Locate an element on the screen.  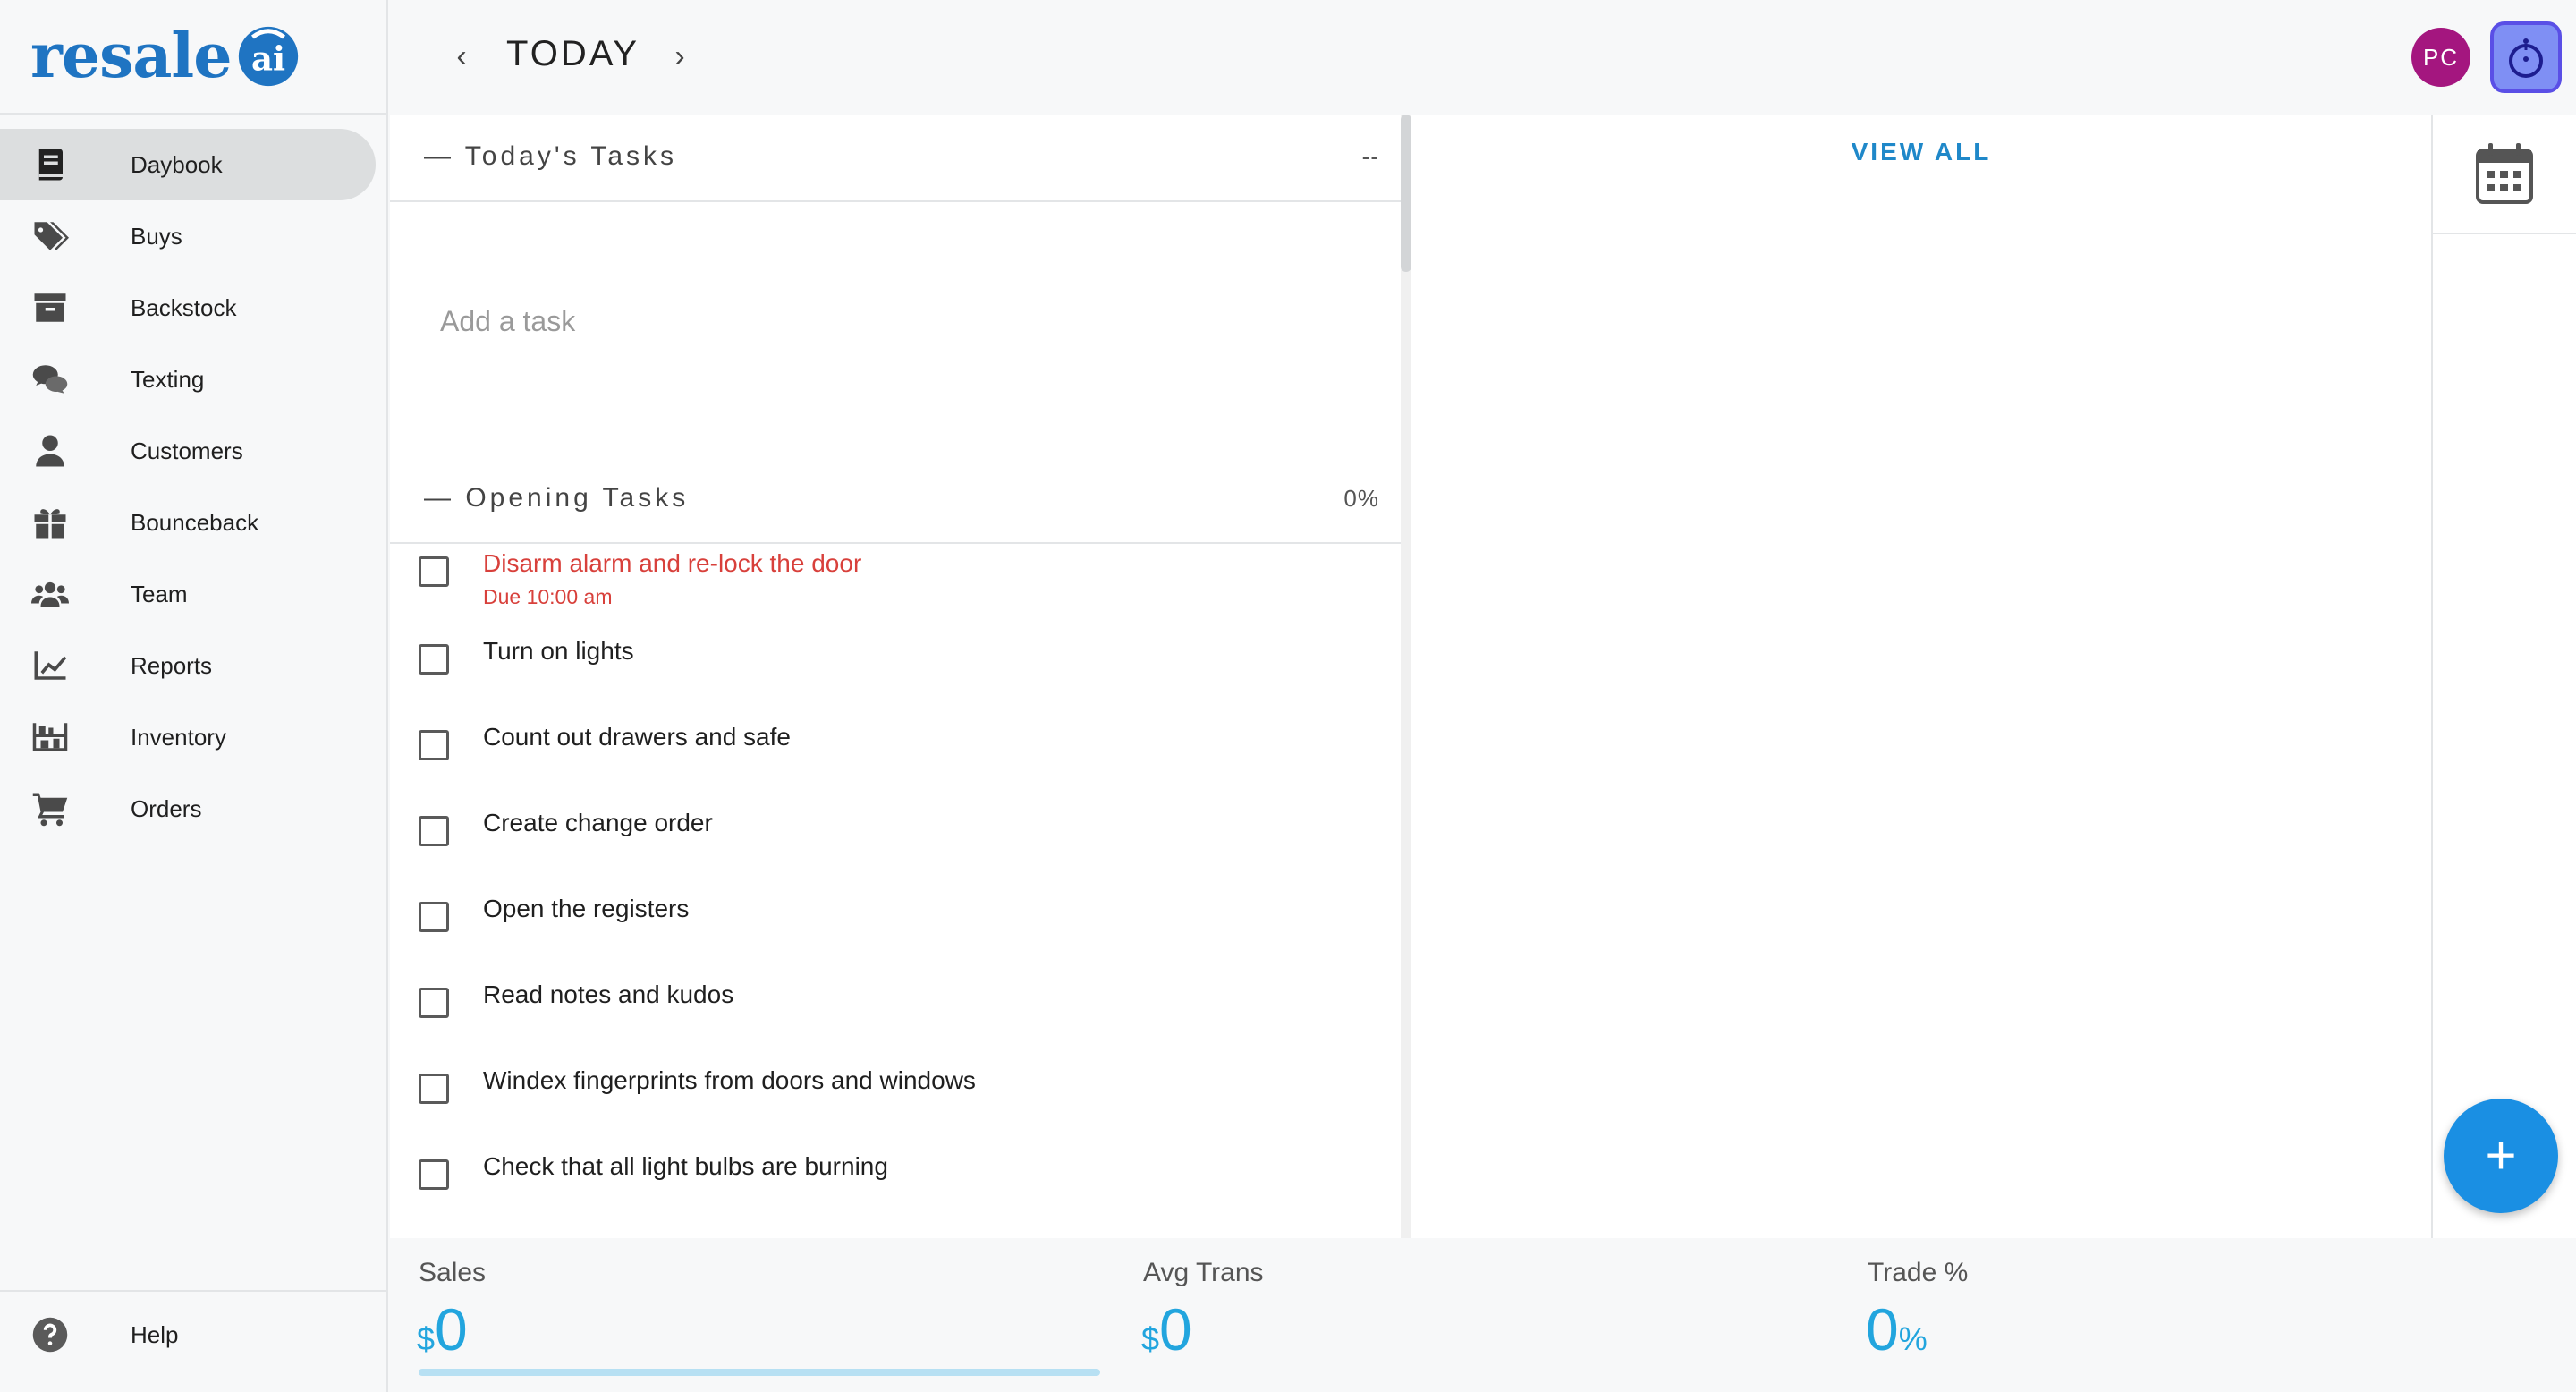
calendar-button is located at coordinates (2504, 174).